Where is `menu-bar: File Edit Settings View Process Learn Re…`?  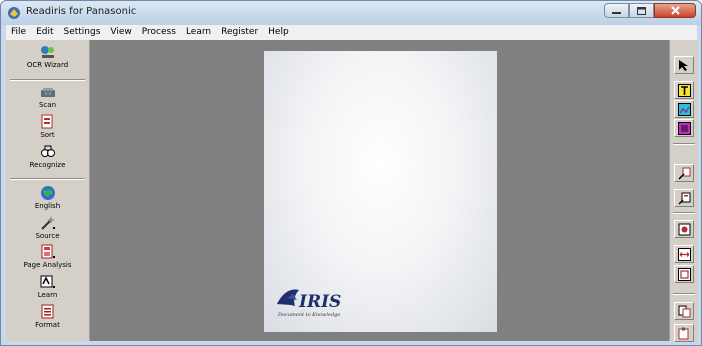 menu-bar: File Edit Settings View Process Learn Re… is located at coordinates (351, 32).